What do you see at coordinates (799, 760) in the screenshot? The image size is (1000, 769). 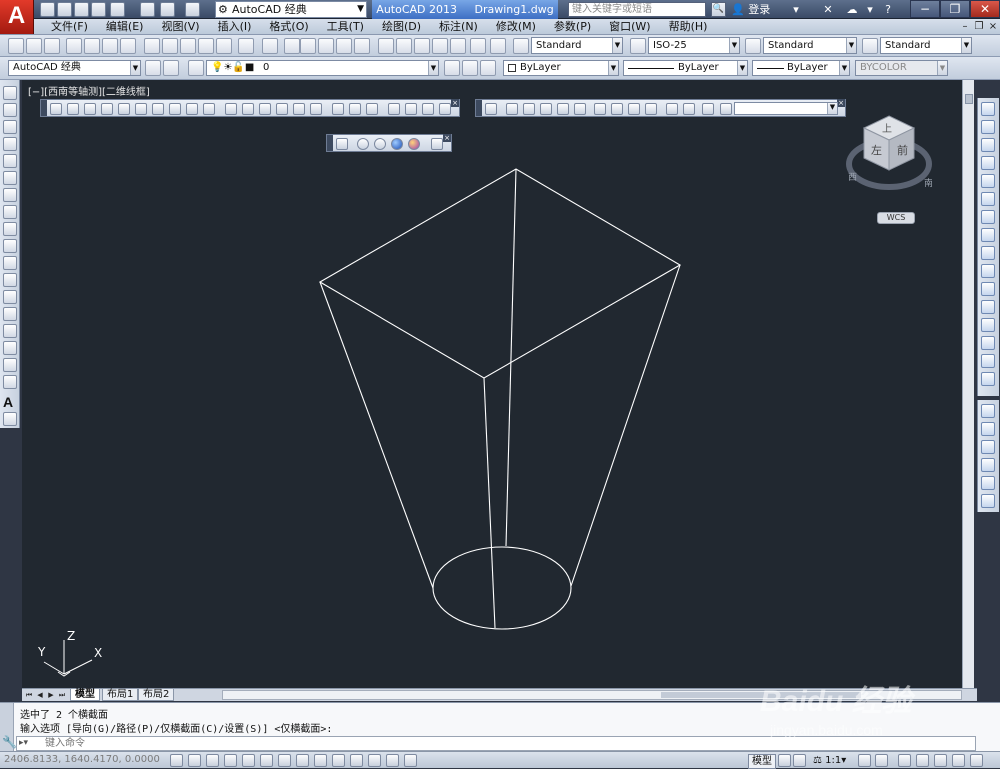 I see `quick-view-drawings-icon` at bounding box center [799, 760].